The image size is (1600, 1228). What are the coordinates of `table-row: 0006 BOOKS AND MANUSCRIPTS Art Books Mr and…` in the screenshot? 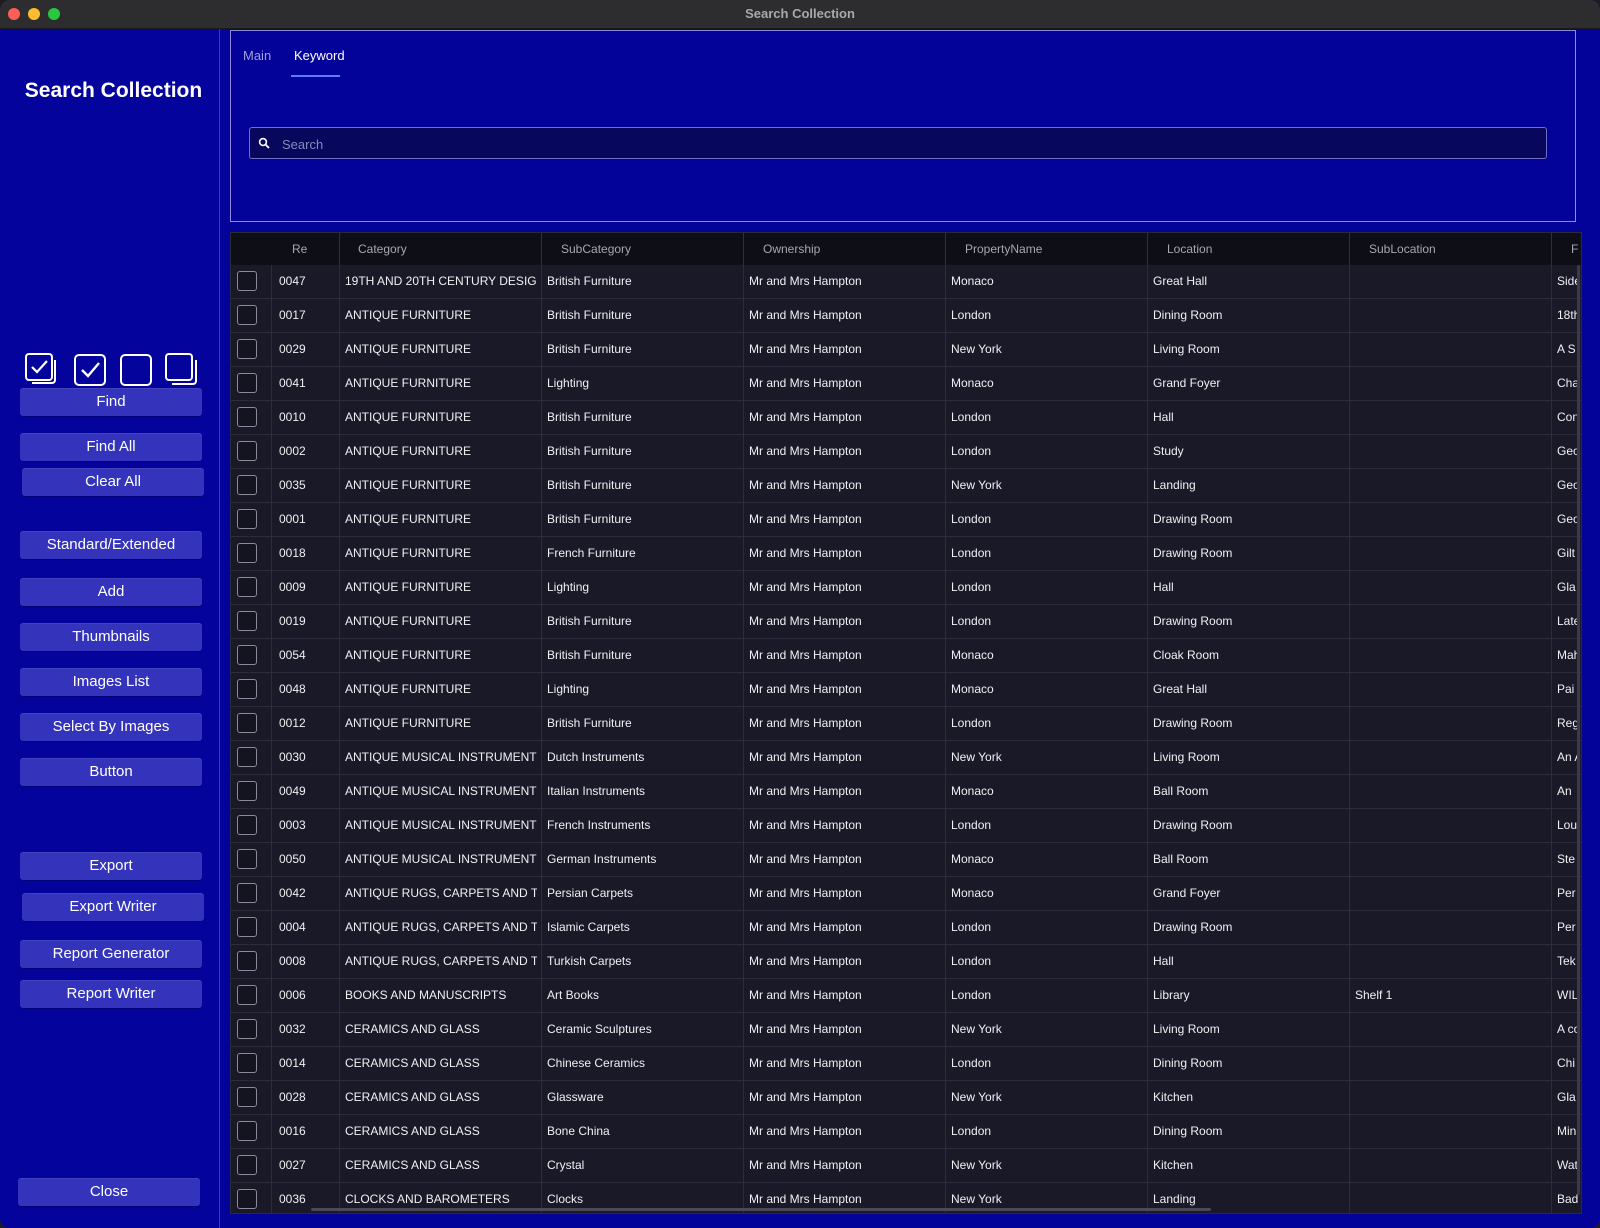 It's located at (906, 996).